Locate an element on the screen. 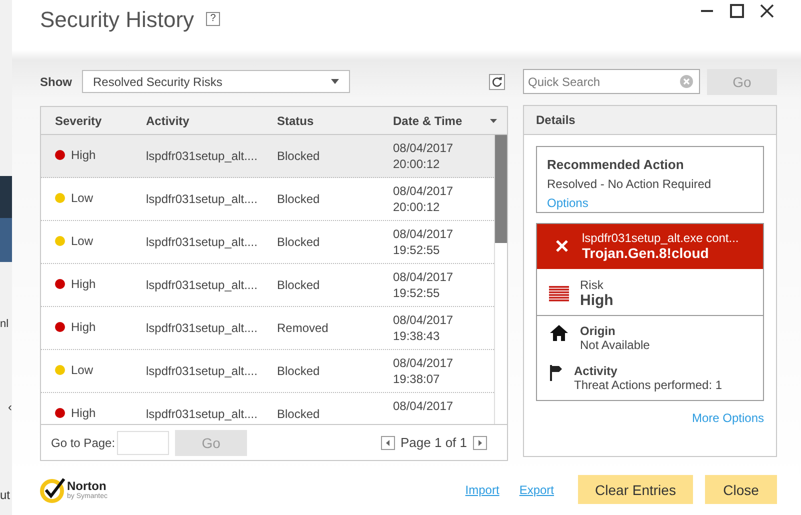 This screenshot has height=515, width=801. details-header: Details is located at coordinates (650, 120).